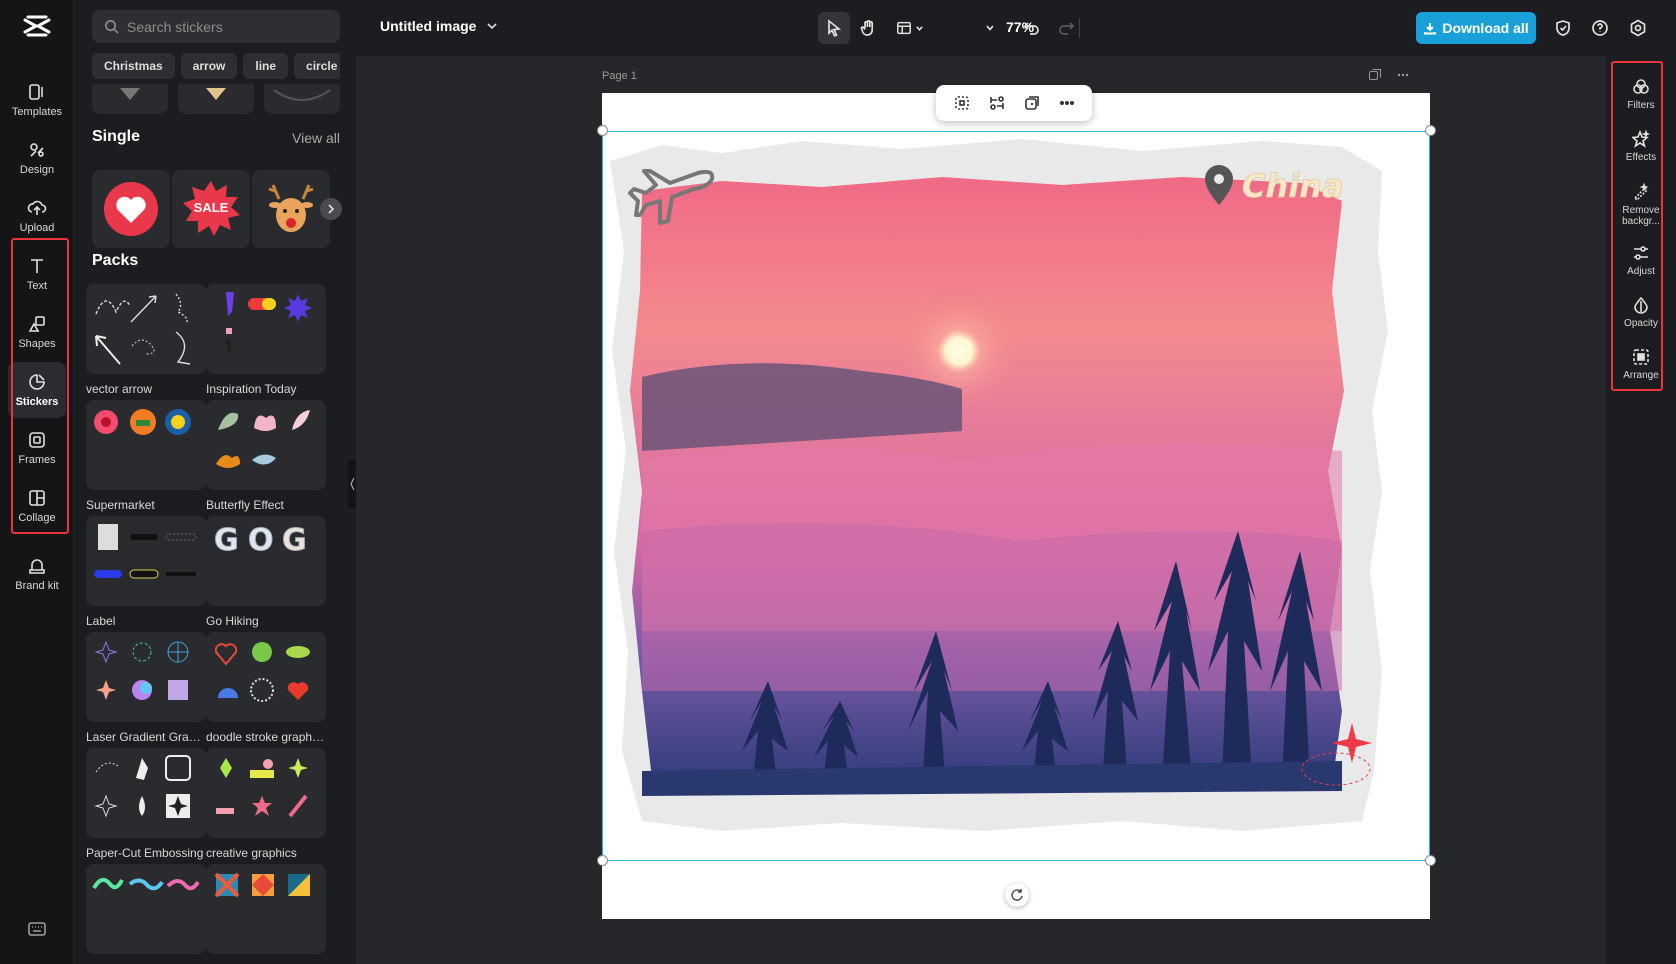 The width and height of the screenshot is (1676, 964). I want to click on pack-card: Label, so click(146, 572).